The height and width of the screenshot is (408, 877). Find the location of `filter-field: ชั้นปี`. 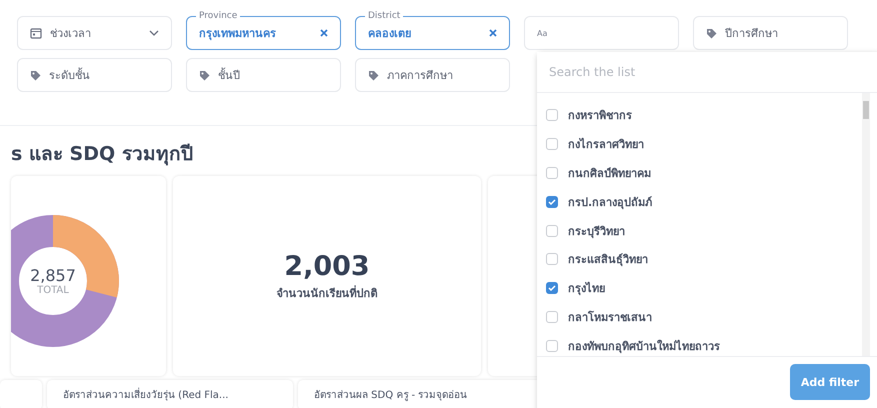

filter-field: ชั้นปี is located at coordinates (263, 75).